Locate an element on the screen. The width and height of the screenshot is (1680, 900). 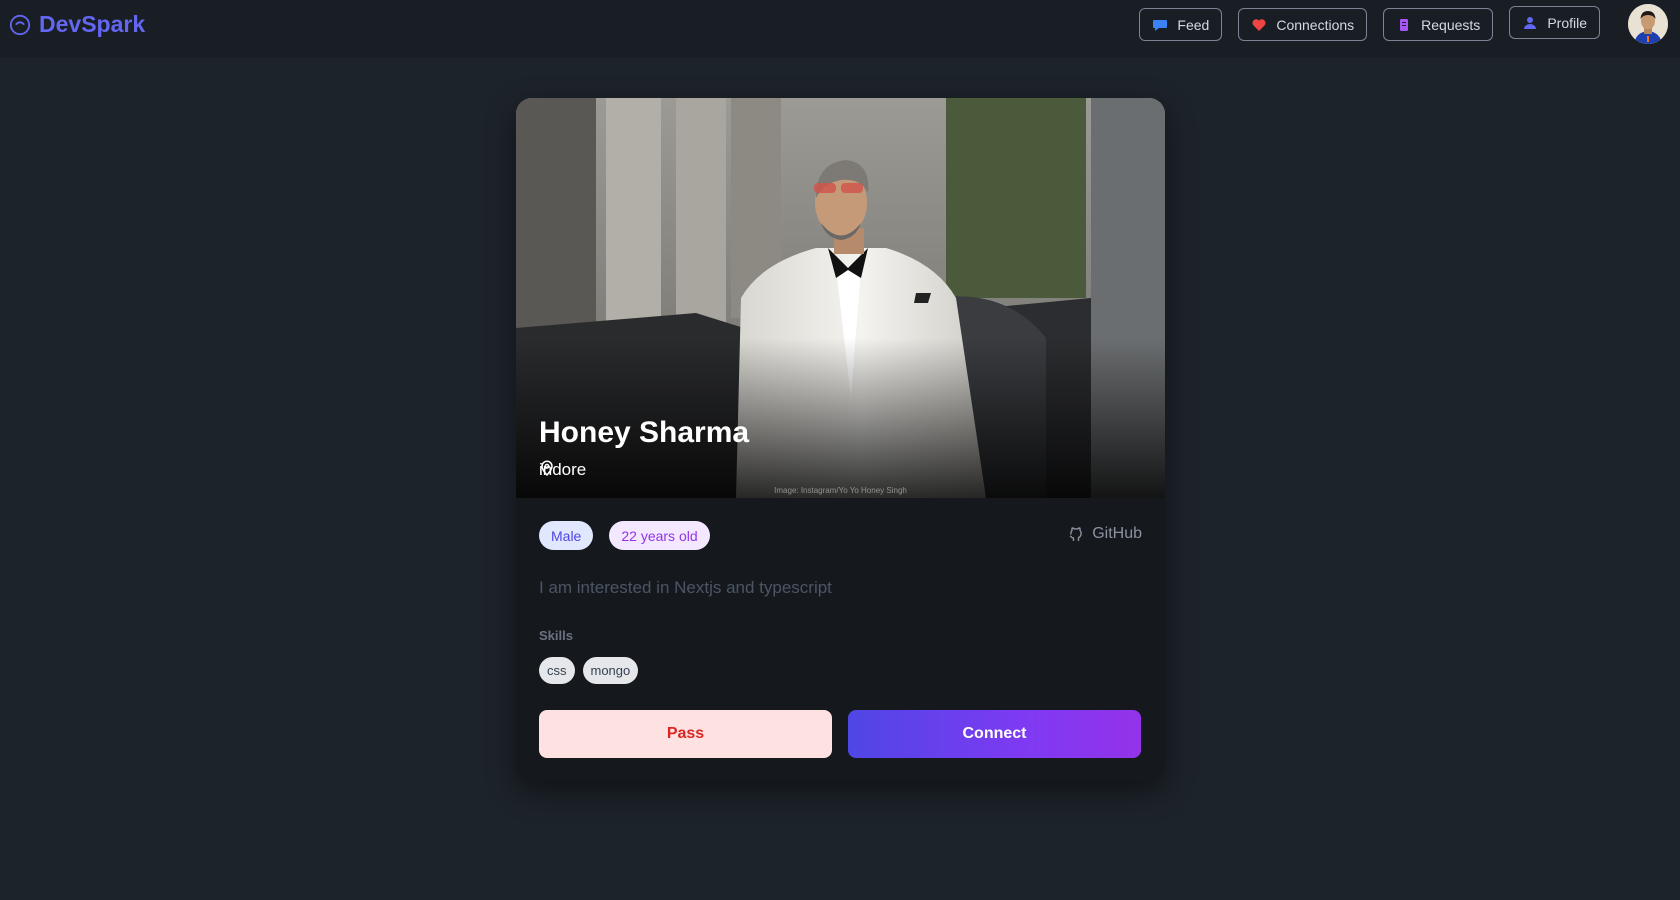
github-icon is located at coordinates (1076, 534).